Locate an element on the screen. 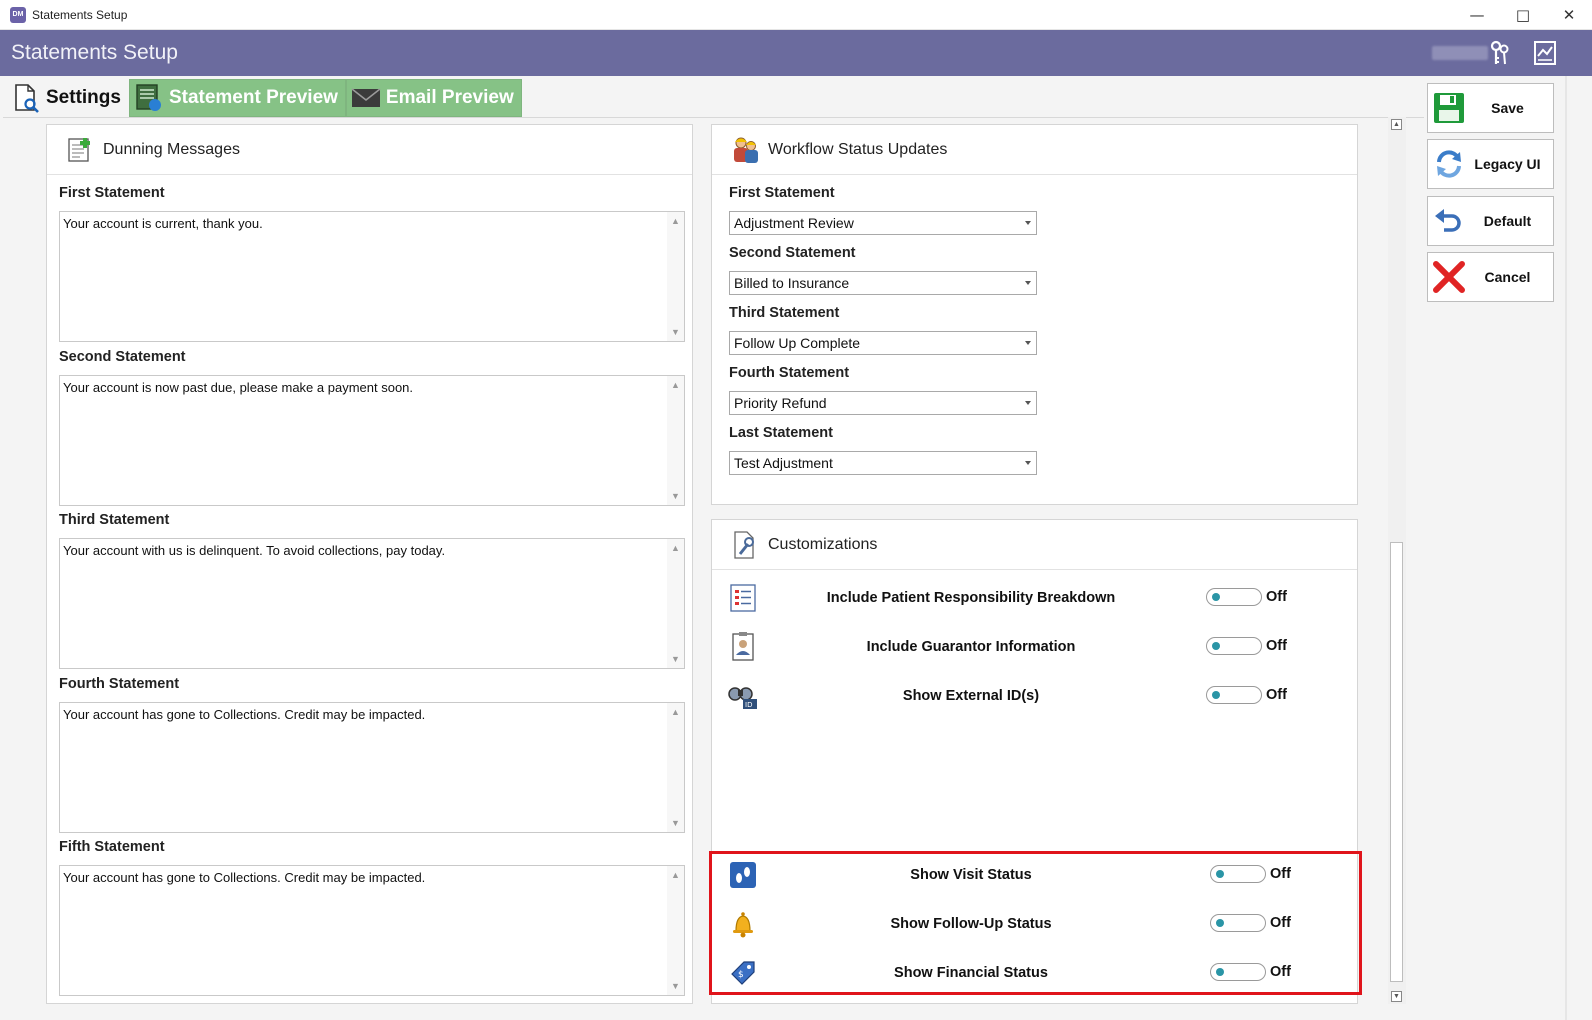 This screenshot has height=1020, width=1592. main-scrollbar: ▲ ▼ is located at coordinates (1397, 560).